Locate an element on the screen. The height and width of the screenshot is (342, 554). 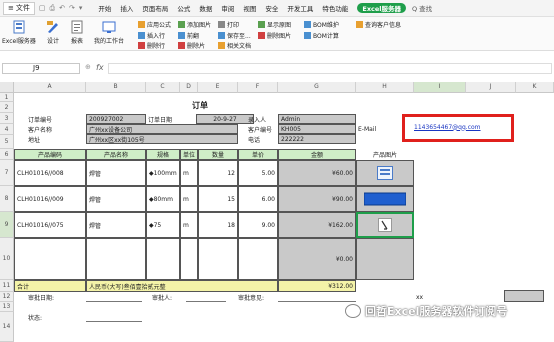
redo-icon: ↷ is located at coordinates (72, 8).